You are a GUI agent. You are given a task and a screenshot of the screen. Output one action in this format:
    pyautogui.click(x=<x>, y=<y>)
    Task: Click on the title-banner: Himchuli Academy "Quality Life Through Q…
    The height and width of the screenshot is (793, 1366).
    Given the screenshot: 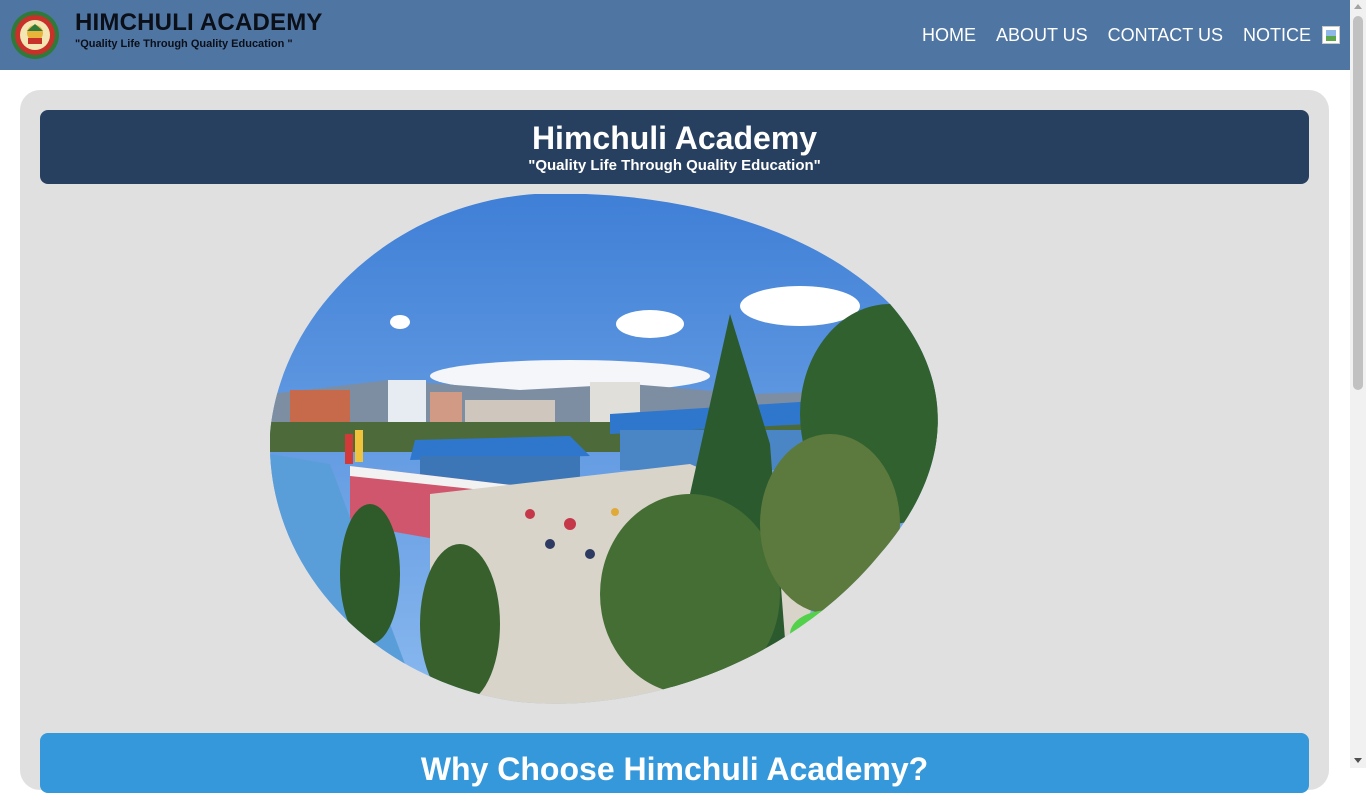 What is the action you would take?
    pyautogui.click(x=674, y=147)
    